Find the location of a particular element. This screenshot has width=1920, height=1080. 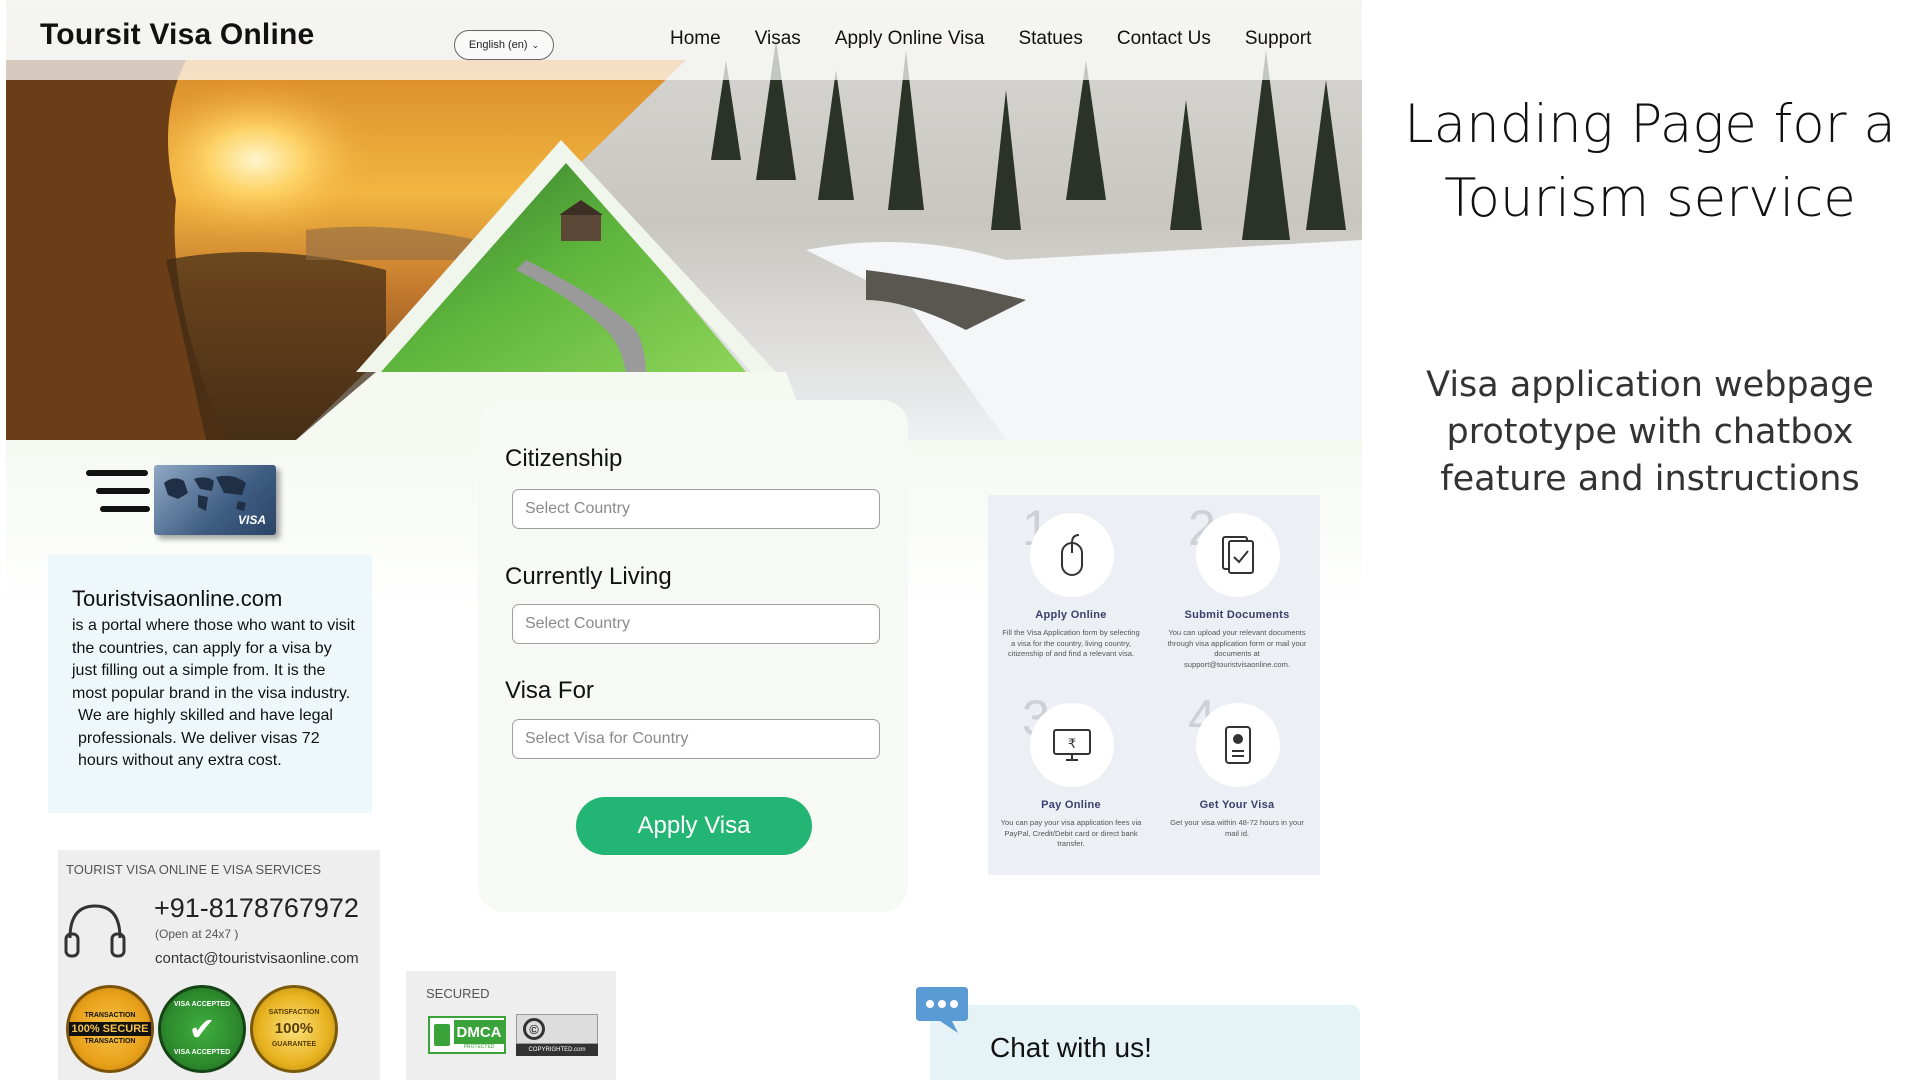

badge-top-text: SATISFACTION is located at coordinates (294, 1012).